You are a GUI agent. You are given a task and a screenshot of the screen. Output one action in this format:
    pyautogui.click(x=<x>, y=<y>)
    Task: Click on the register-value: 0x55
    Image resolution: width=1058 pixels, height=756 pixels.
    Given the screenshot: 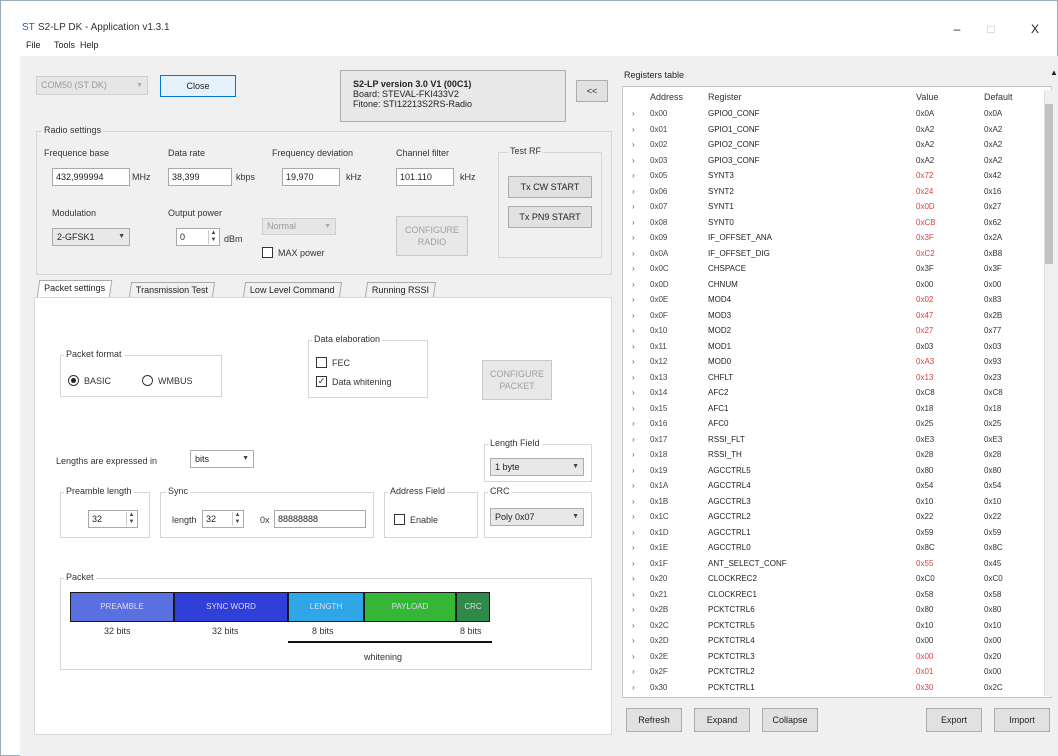 What is the action you would take?
    pyautogui.click(x=924, y=563)
    